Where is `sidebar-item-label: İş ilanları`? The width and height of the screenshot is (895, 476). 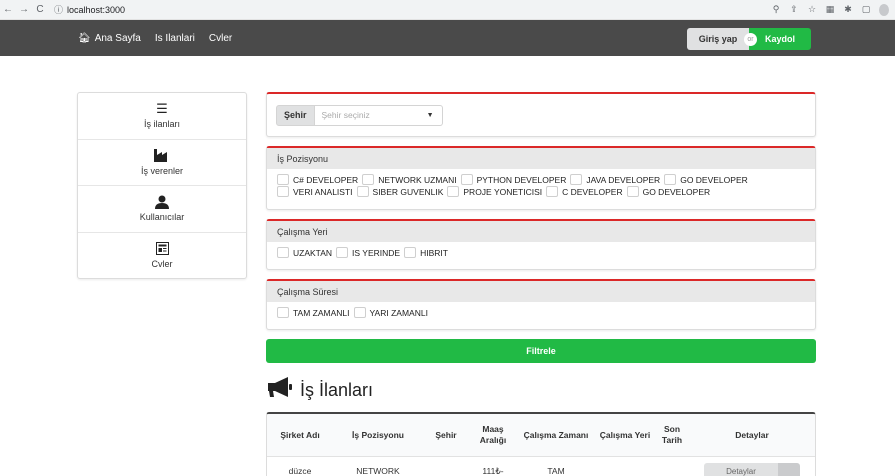 sidebar-item-label: İş ilanları is located at coordinates (161, 124).